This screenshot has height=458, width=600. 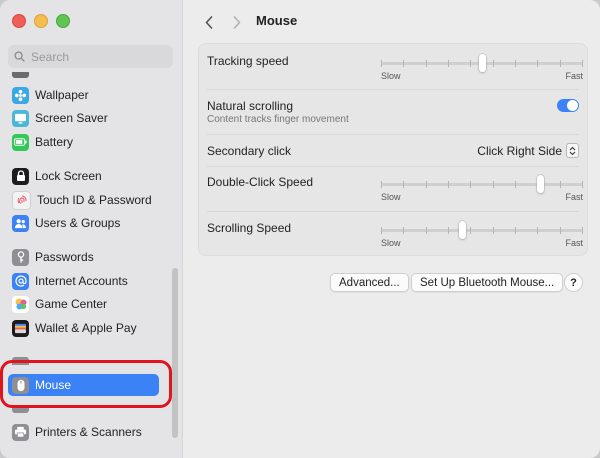 I want to click on natural-scrolling-label: Natural scrolling, so click(x=250, y=106).